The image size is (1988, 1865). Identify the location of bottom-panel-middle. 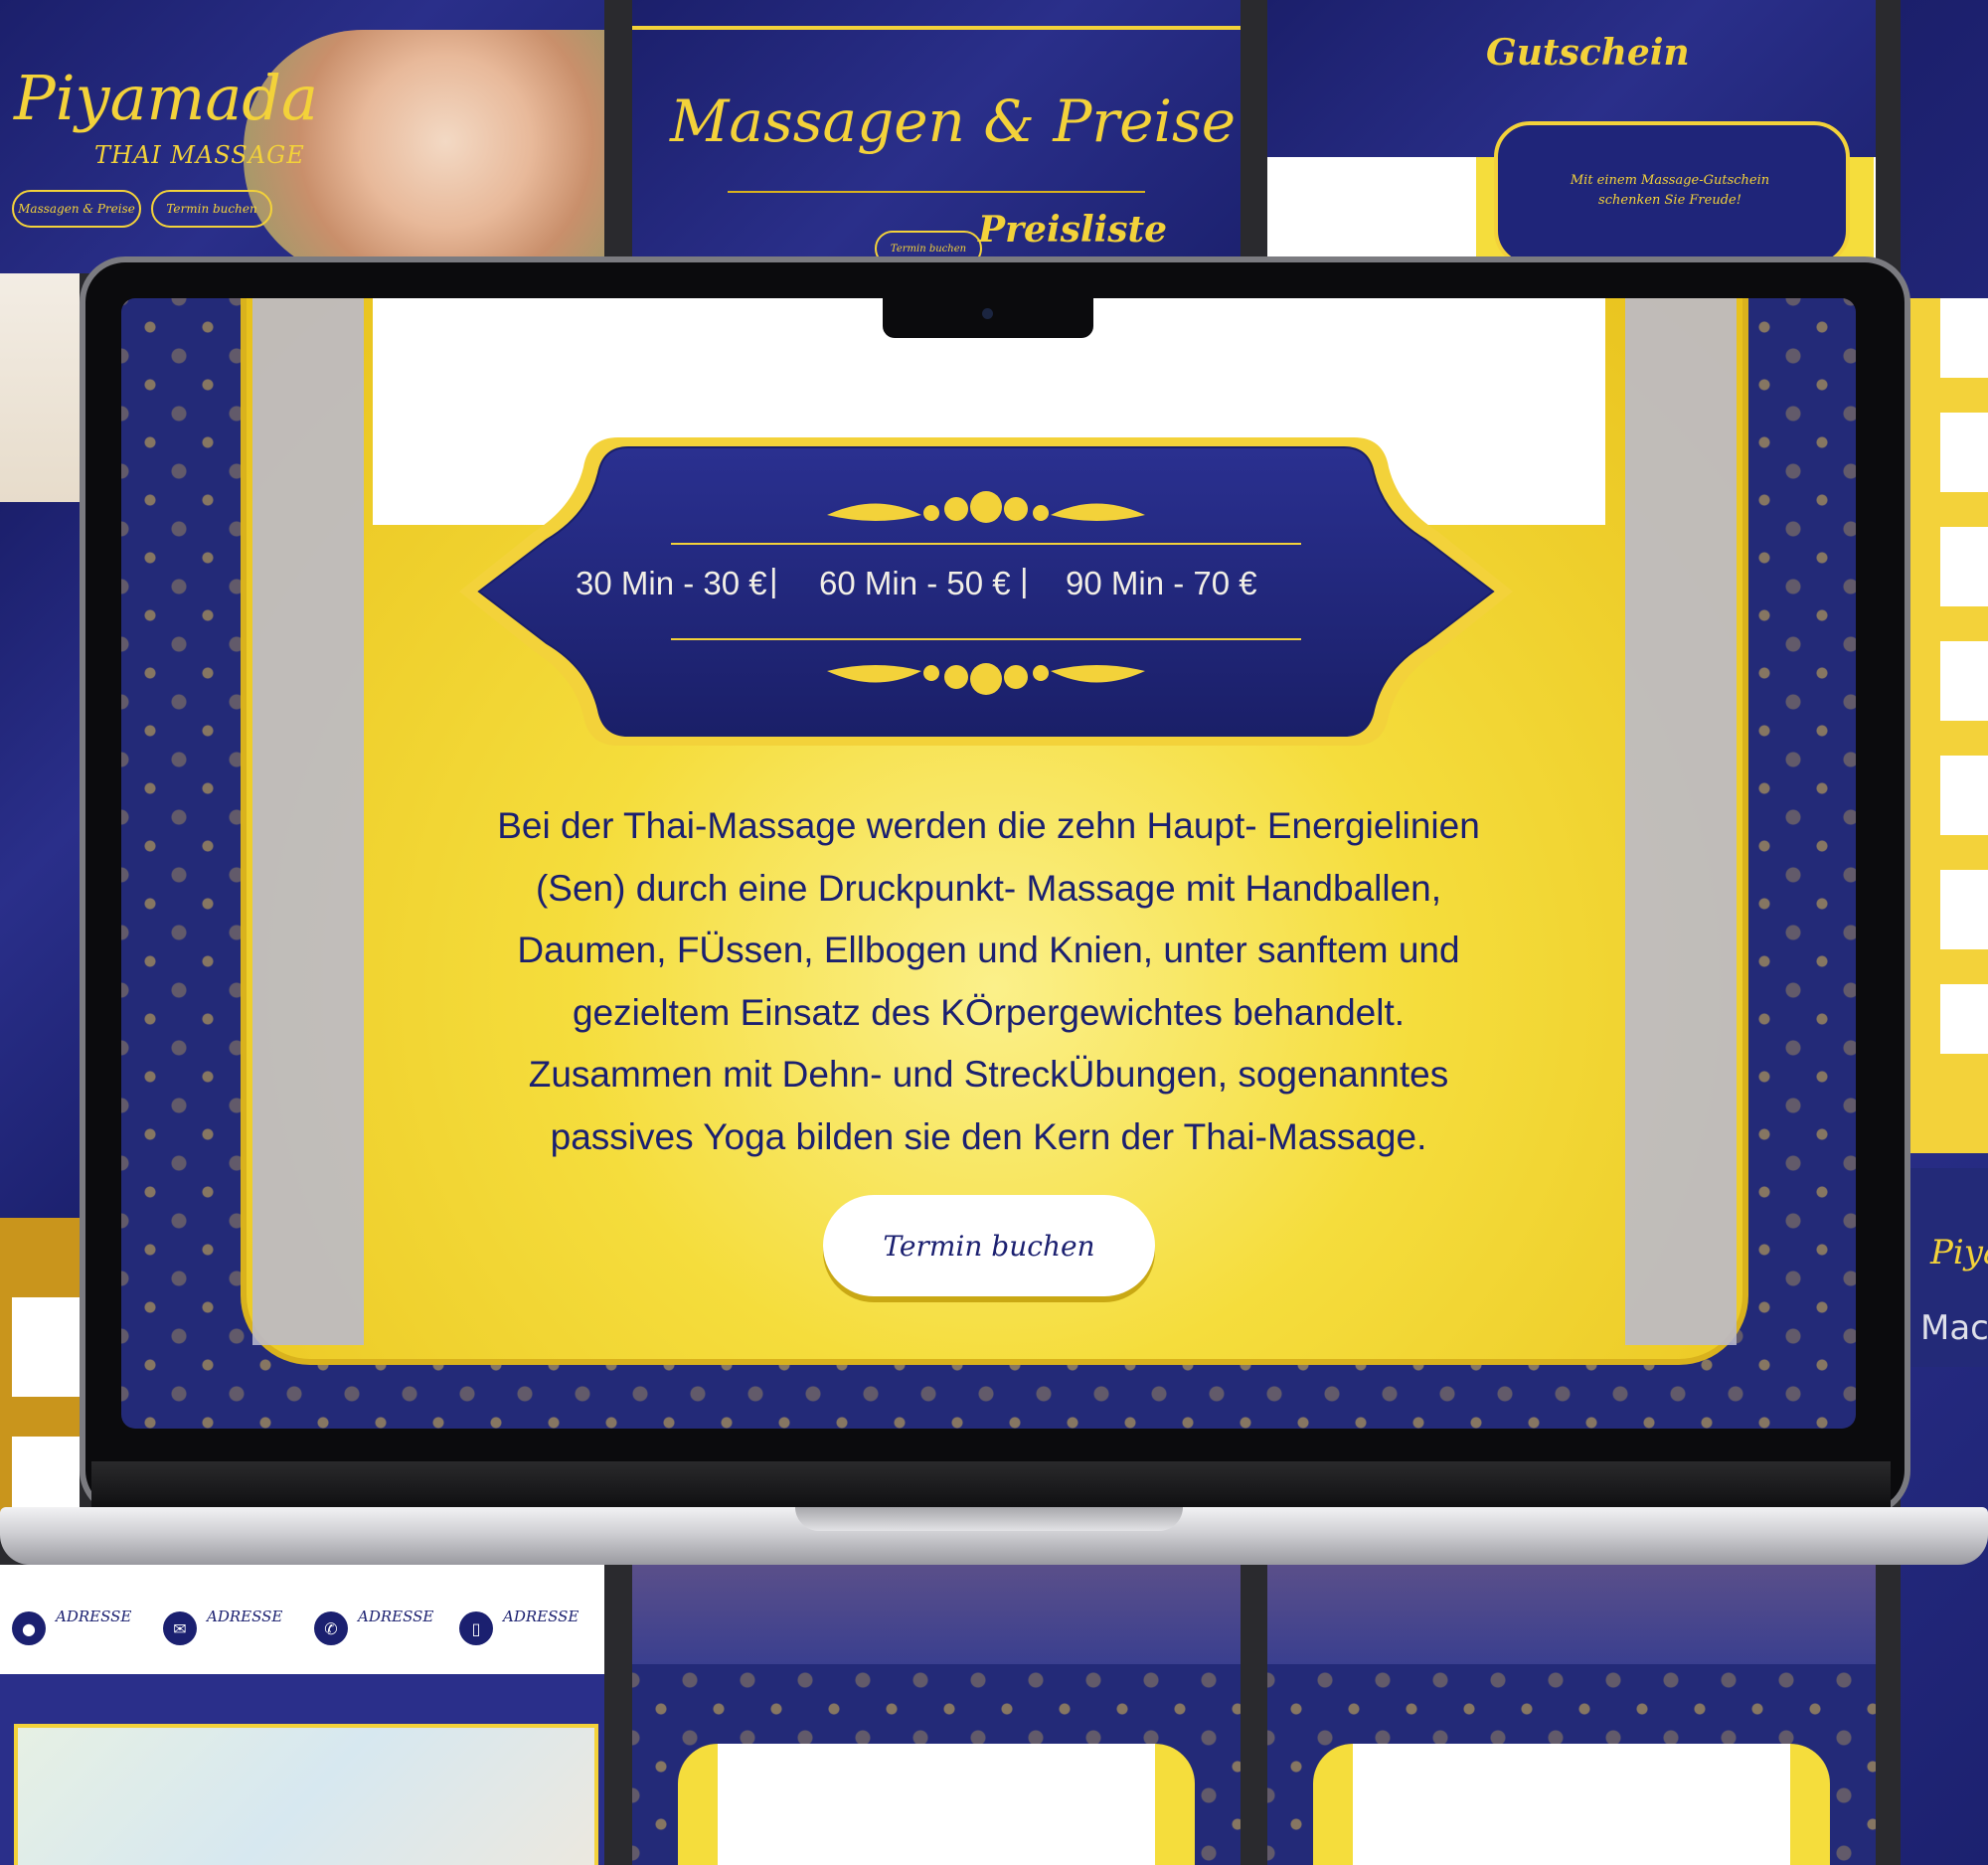
(936, 1715).